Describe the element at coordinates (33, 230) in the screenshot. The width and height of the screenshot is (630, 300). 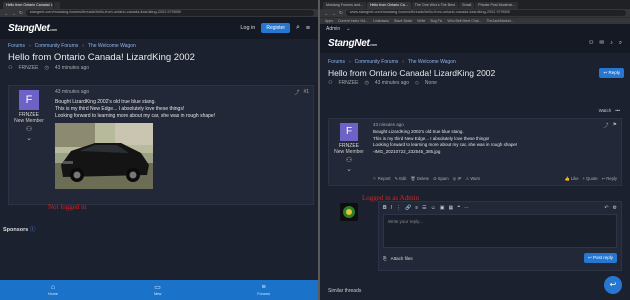
I see `info-icon: ⓘ` at that location.